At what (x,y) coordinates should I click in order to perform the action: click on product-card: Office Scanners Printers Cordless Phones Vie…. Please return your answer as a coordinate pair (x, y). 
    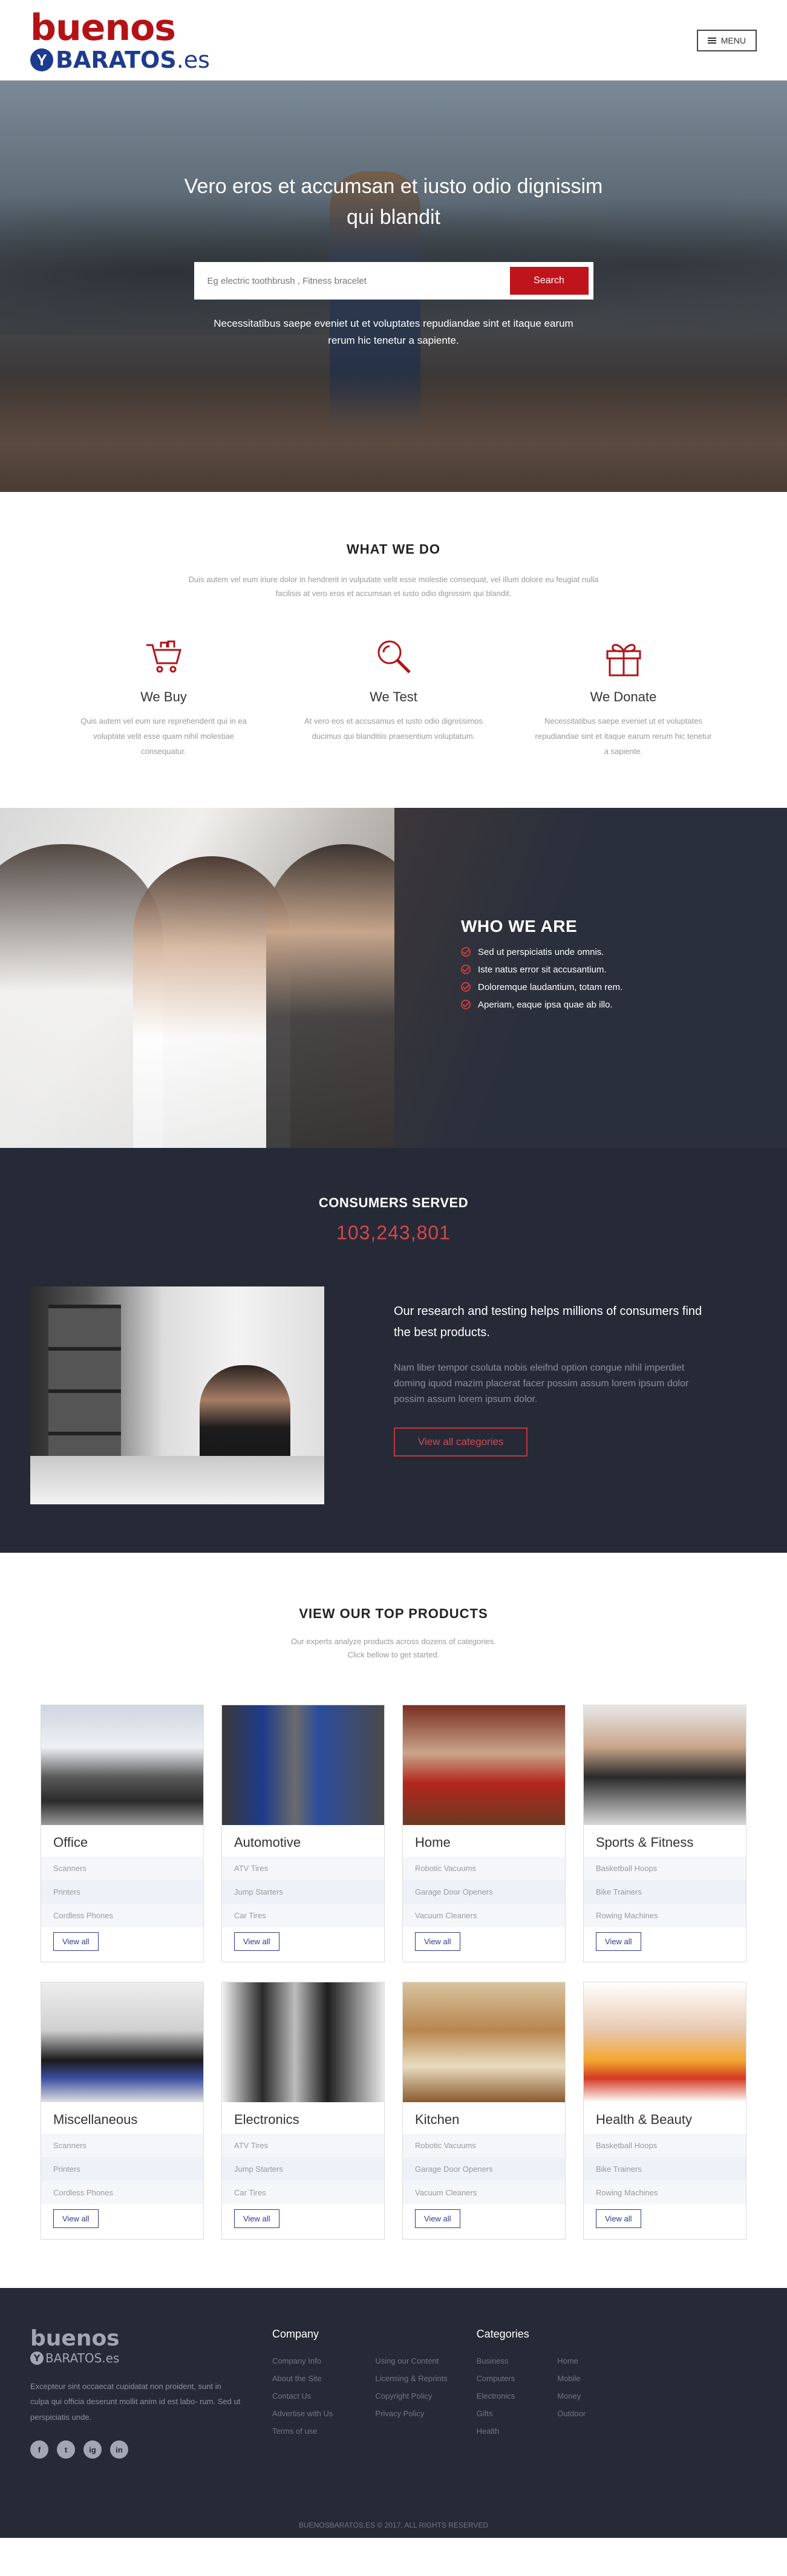
    Looking at the image, I should click on (123, 1834).